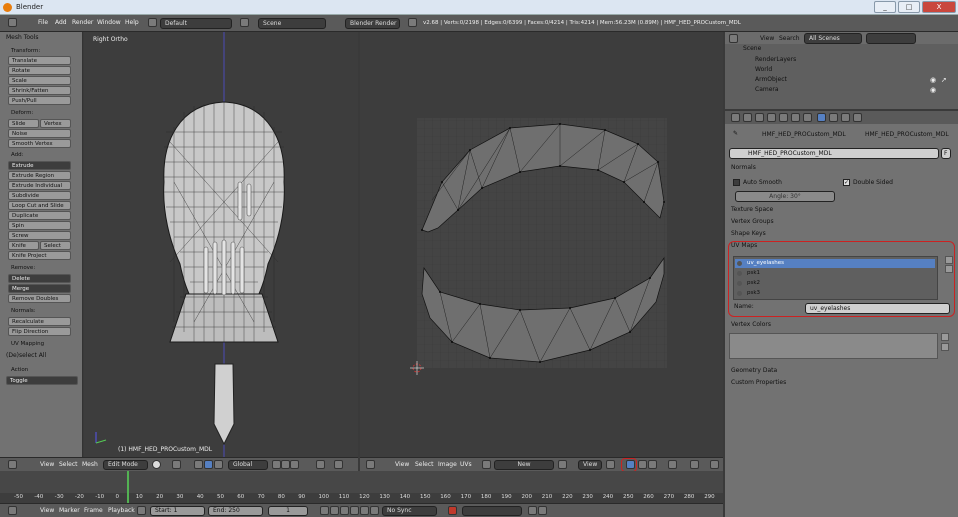 The height and width of the screenshot is (517, 958). What do you see at coordinates (248, 465) in the screenshot?
I see `transform-orientation: Global` at bounding box center [248, 465].